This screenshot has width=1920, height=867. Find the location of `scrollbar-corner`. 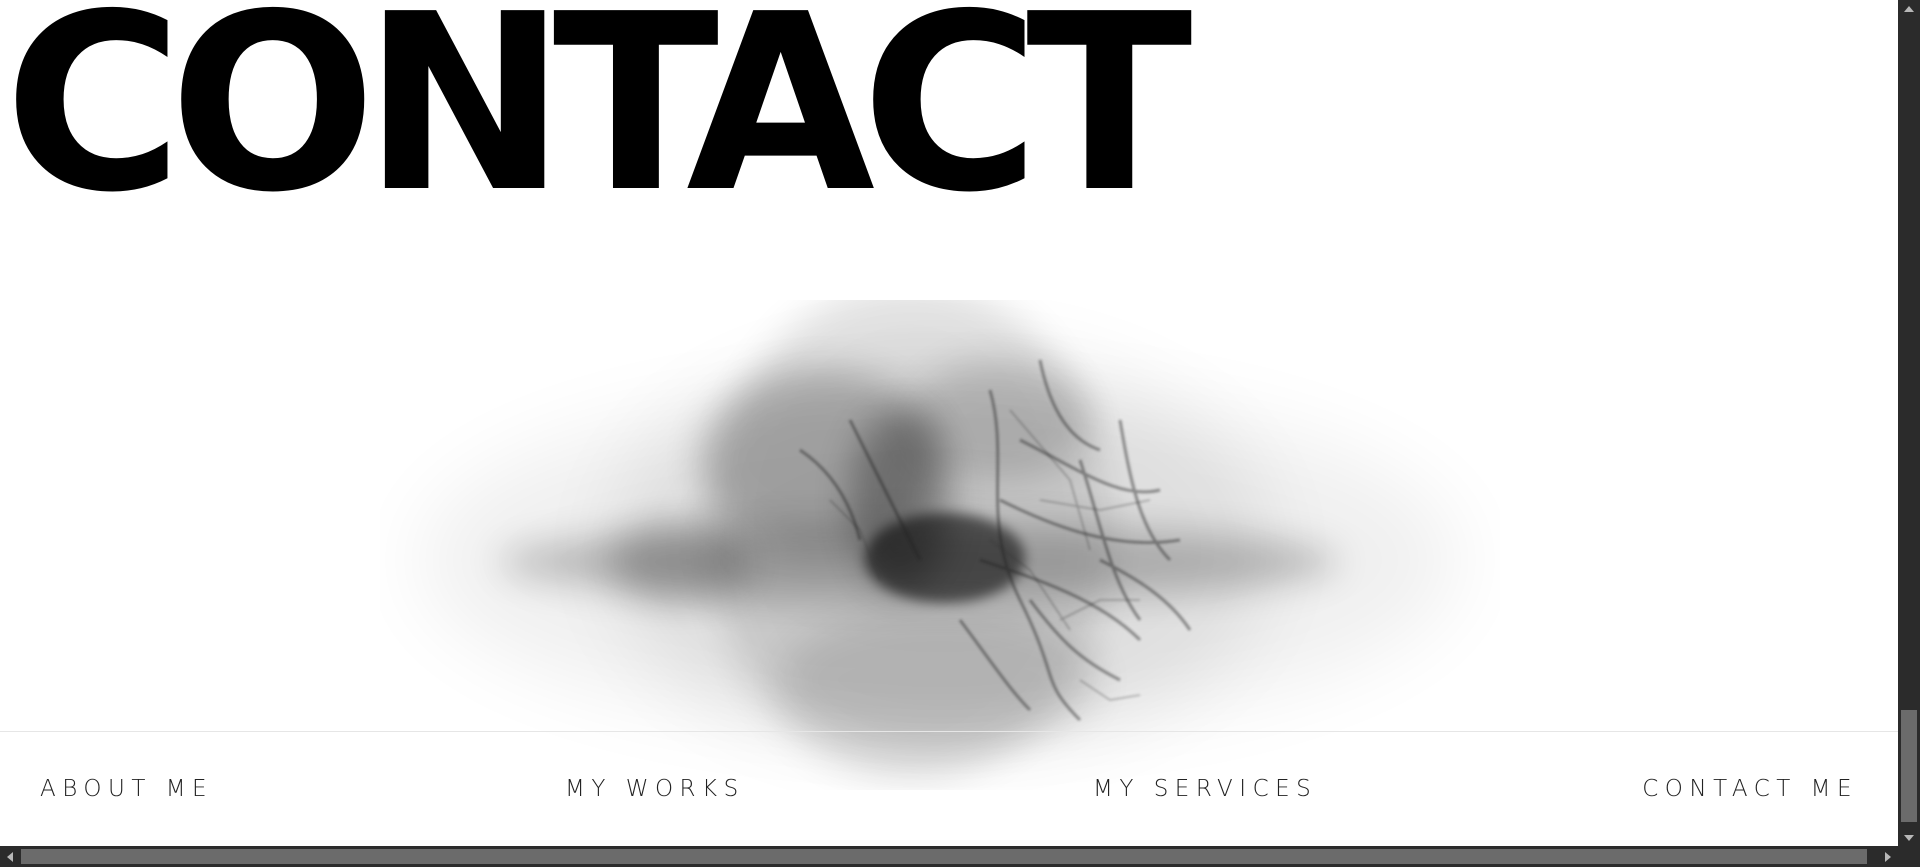

scrollbar-corner is located at coordinates (1909, 856).